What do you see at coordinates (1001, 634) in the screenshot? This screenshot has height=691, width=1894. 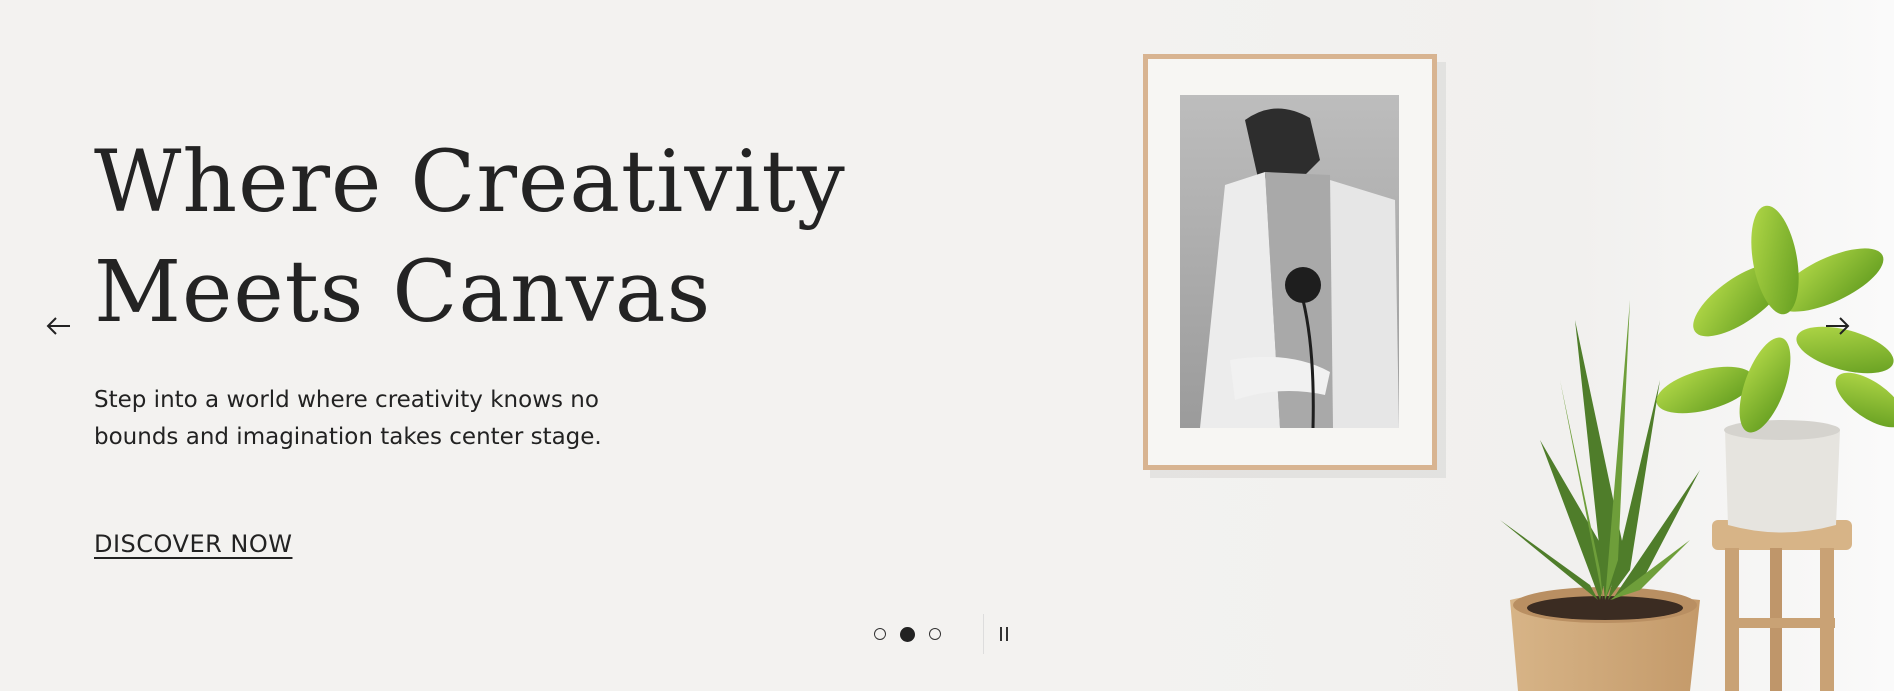 I see `pause-icon` at bounding box center [1001, 634].